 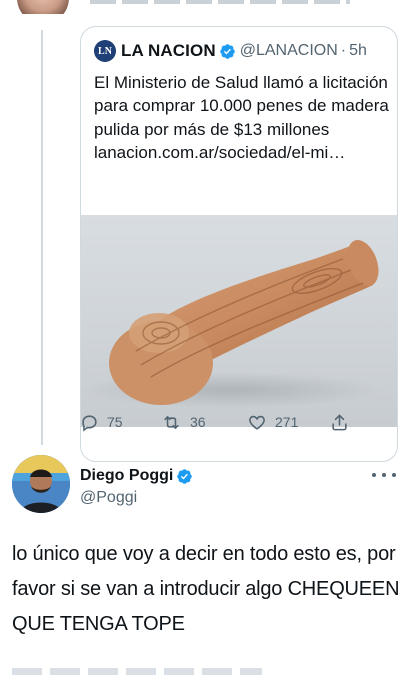 I want to click on tweet-metadata-fragment, so click(x=208, y=670).